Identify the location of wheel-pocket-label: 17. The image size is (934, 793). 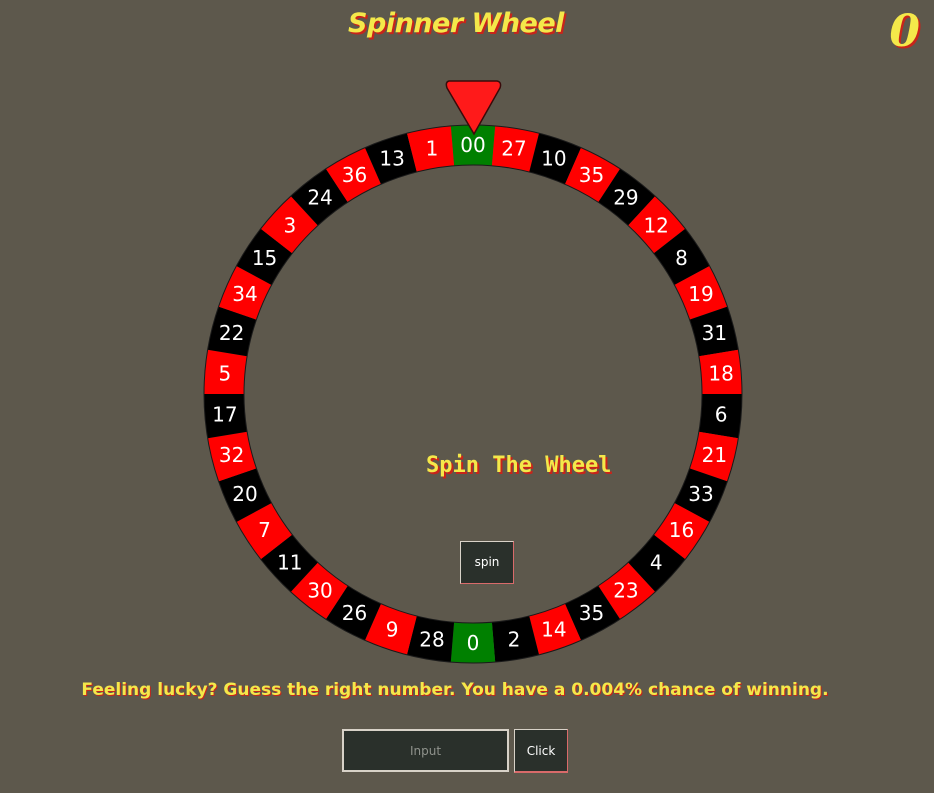
(224, 415).